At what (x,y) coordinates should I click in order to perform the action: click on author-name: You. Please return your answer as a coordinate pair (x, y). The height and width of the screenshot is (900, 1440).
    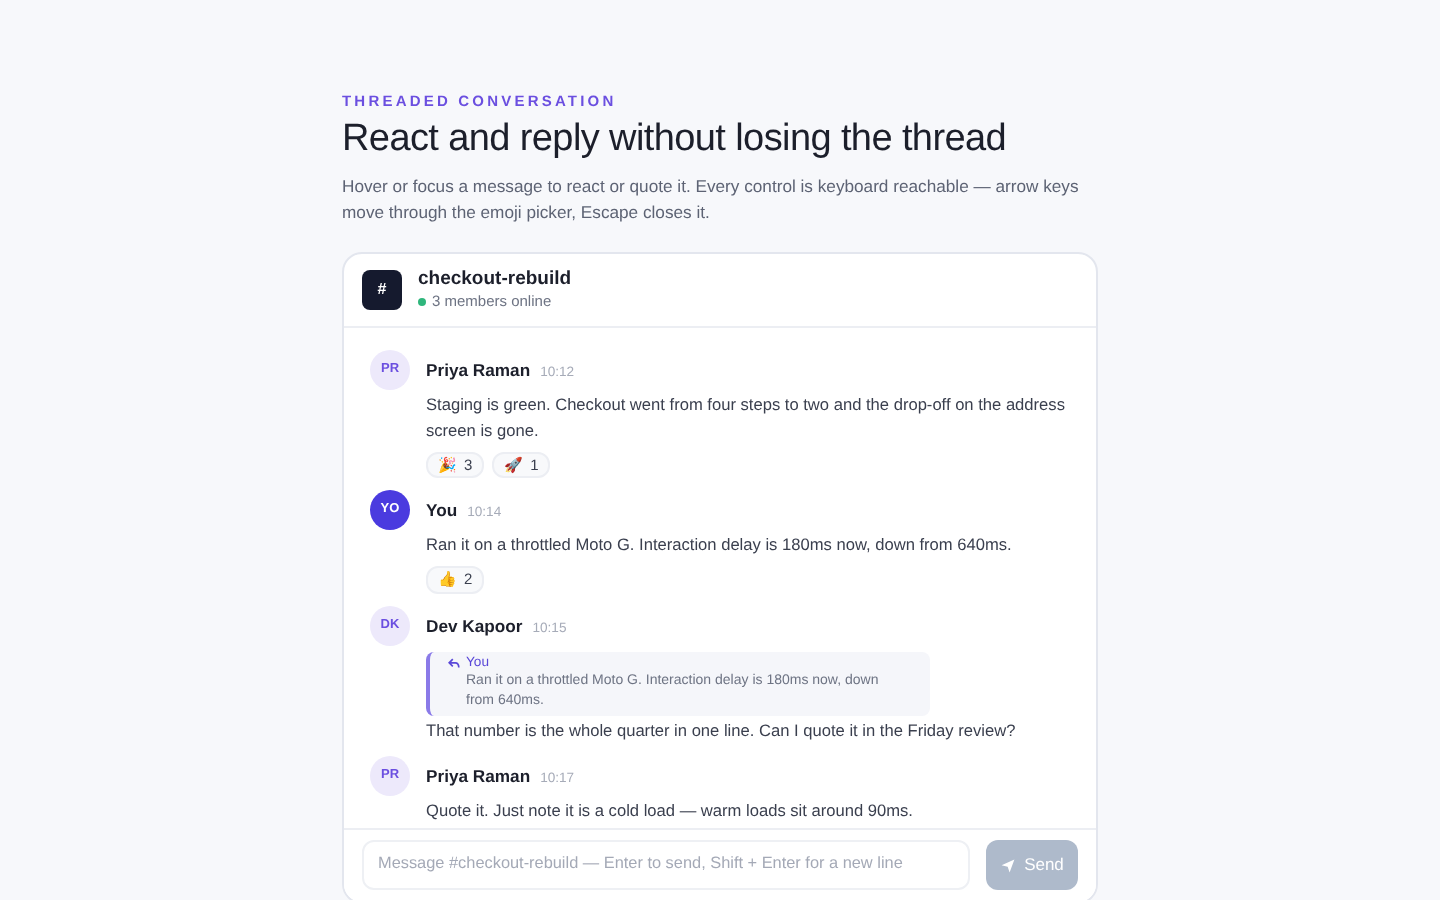
    Looking at the image, I should click on (442, 510).